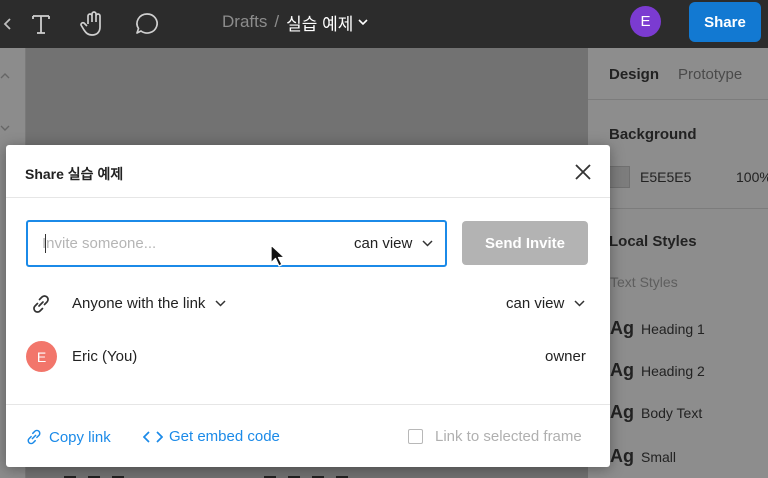  What do you see at coordinates (508, 436) in the screenshot?
I see `link-to-frame-label: Link to selected frame` at bounding box center [508, 436].